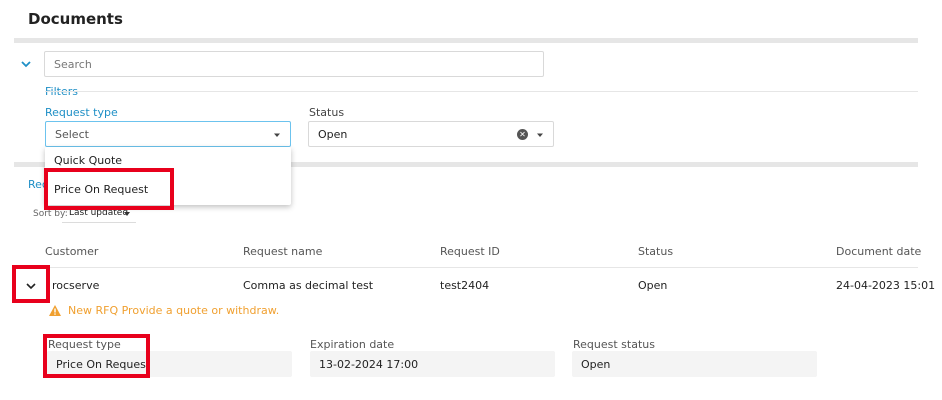  Describe the element at coordinates (465, 285) in the screenshot. I see `cell-request-id: test2404` at that location.